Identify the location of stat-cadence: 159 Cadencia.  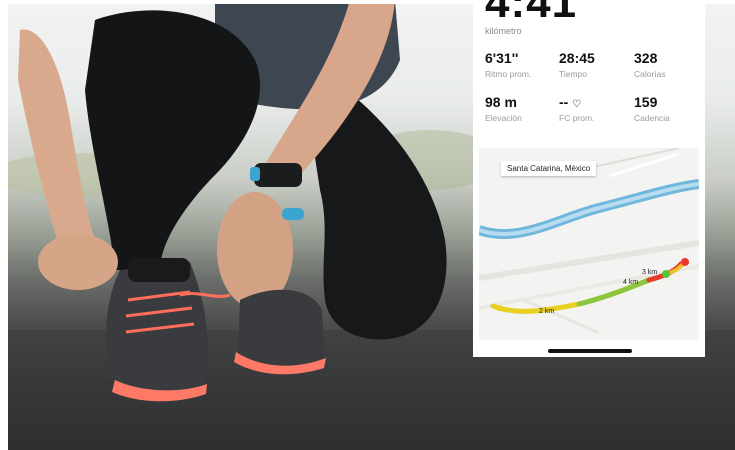
(669, 109).